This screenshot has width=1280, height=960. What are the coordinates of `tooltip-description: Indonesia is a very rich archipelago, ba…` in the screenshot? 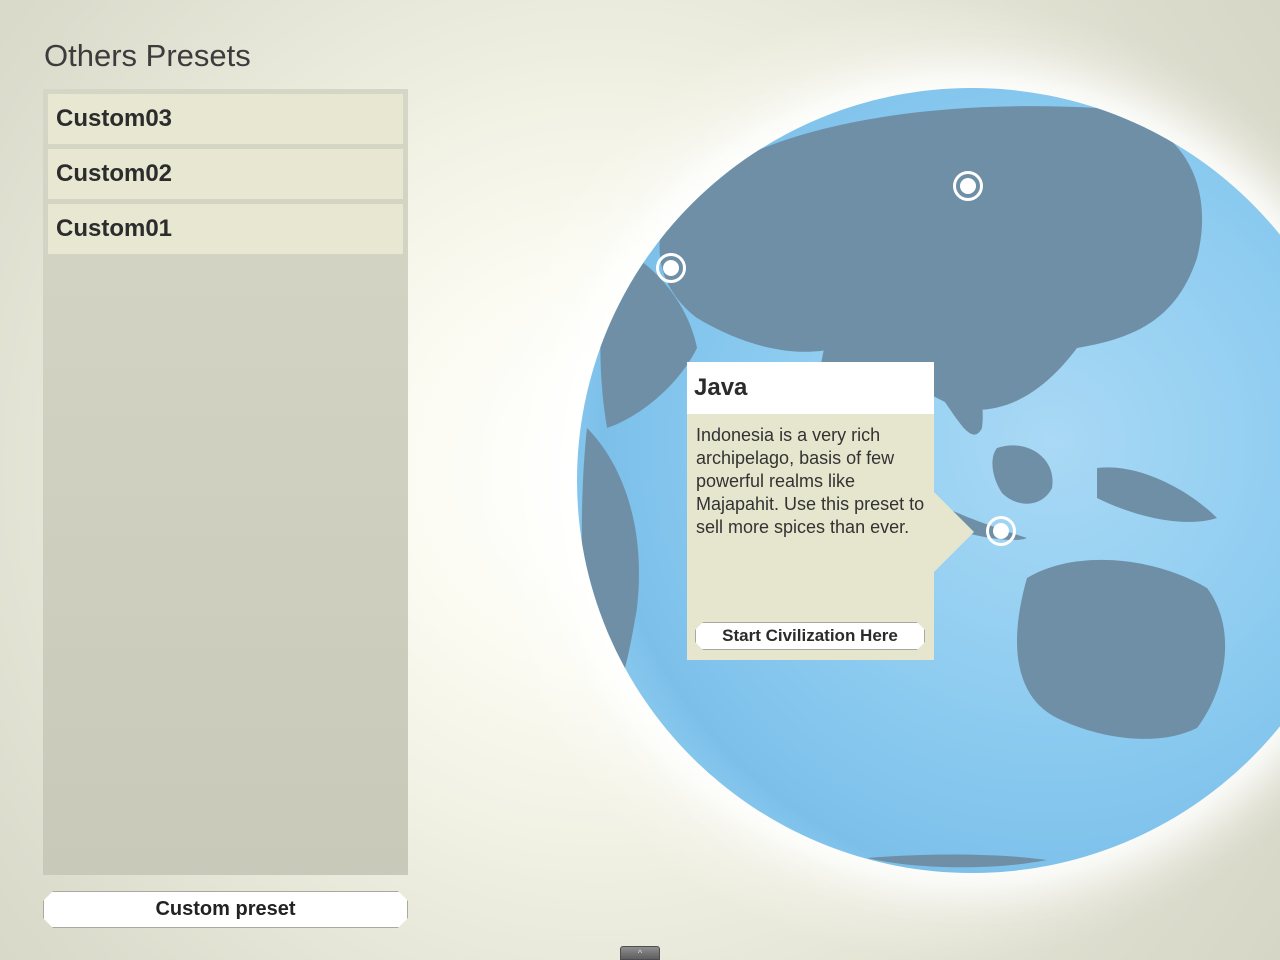 It's located at (810, 481).